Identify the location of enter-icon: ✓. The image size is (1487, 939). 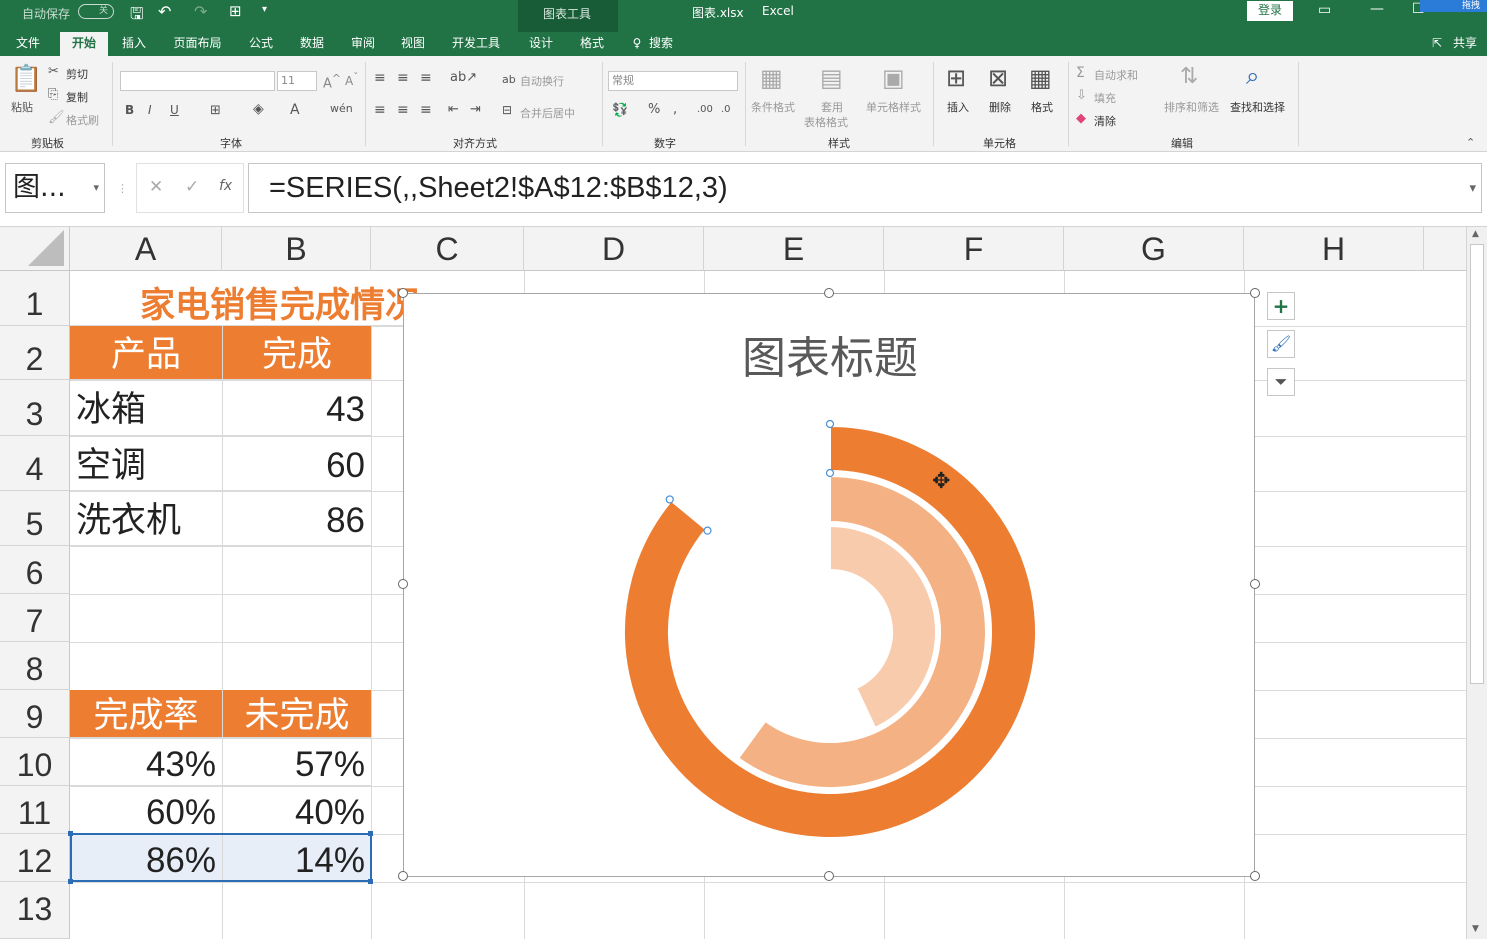
(192, 187).